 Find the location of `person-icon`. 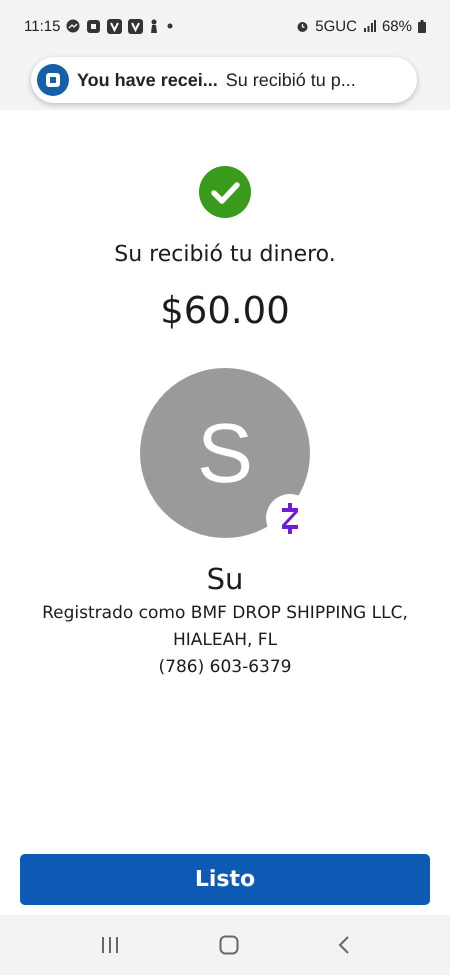

person-icon is located at coordinates (154, 26).